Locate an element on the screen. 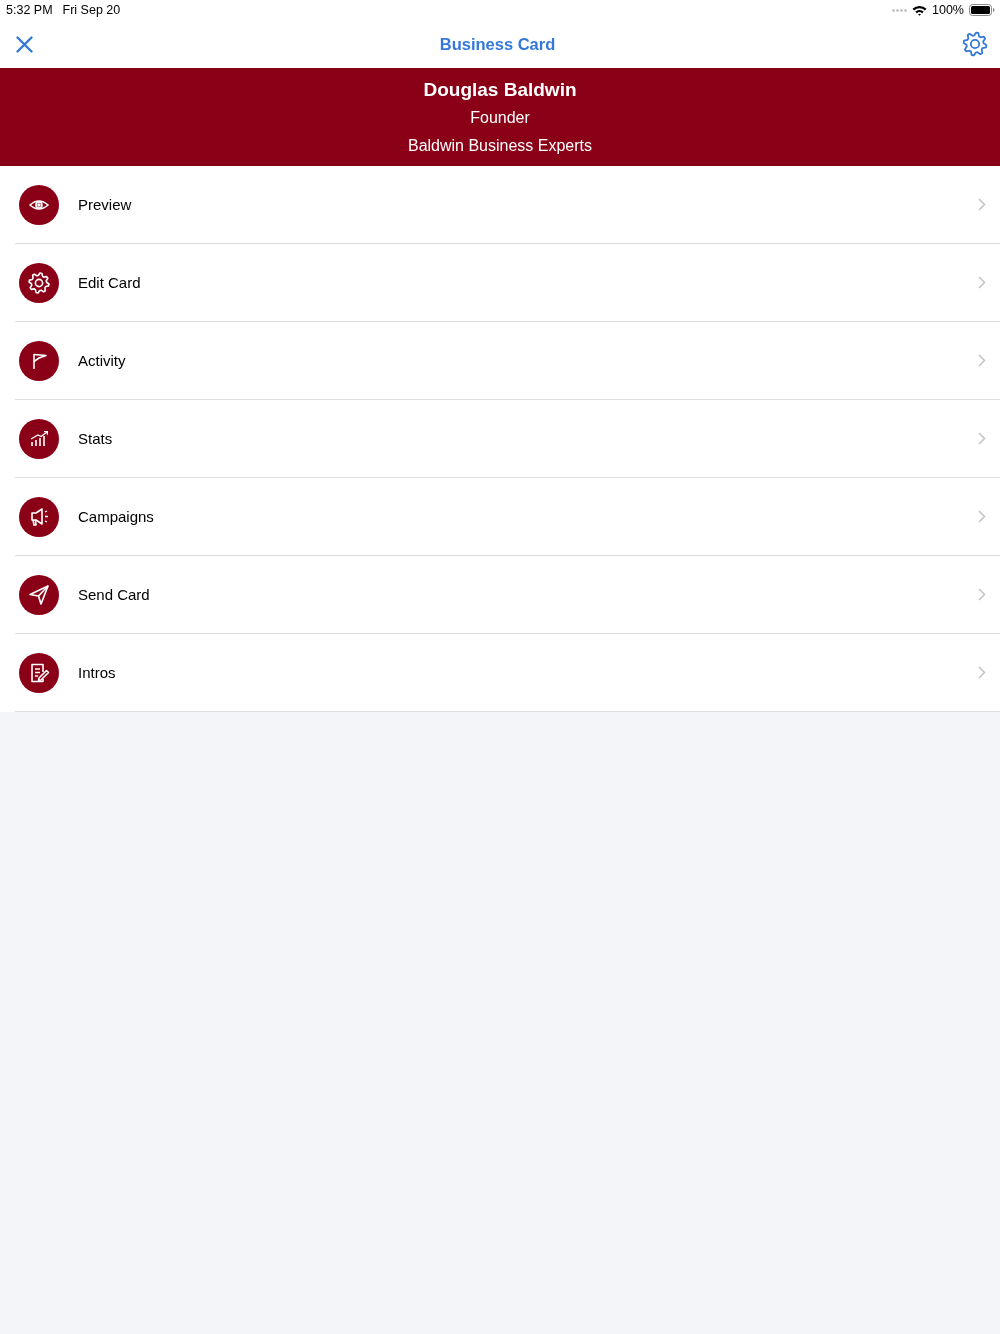  profile-title: Founder is located at coordinates (500, 118).